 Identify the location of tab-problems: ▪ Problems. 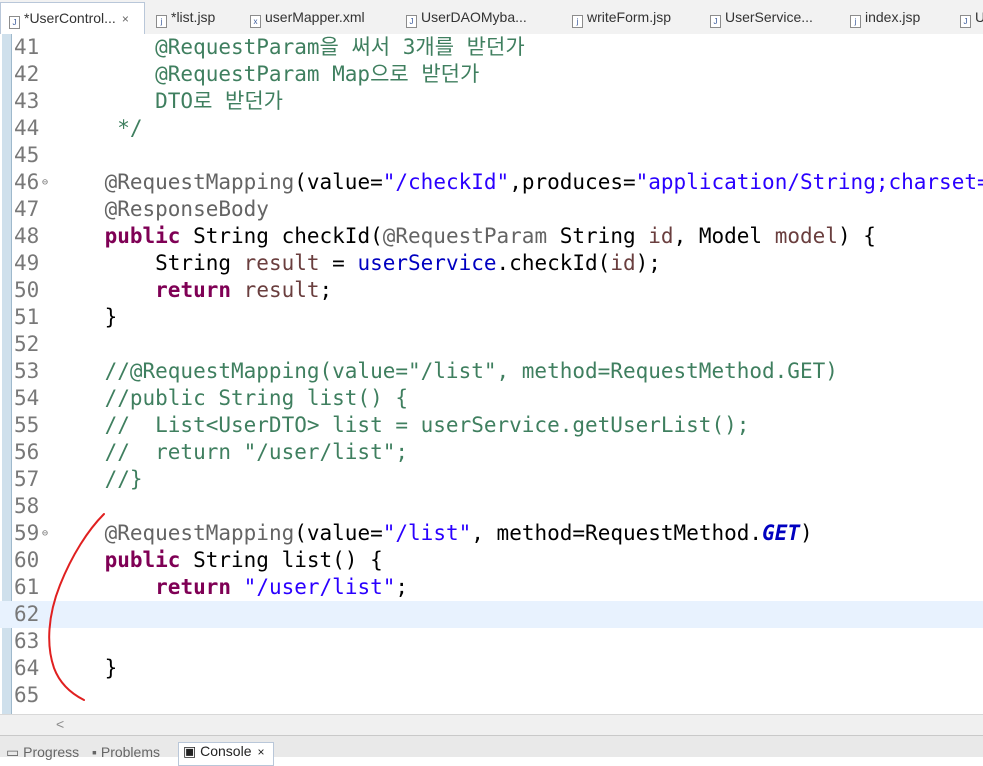
(126, 752).